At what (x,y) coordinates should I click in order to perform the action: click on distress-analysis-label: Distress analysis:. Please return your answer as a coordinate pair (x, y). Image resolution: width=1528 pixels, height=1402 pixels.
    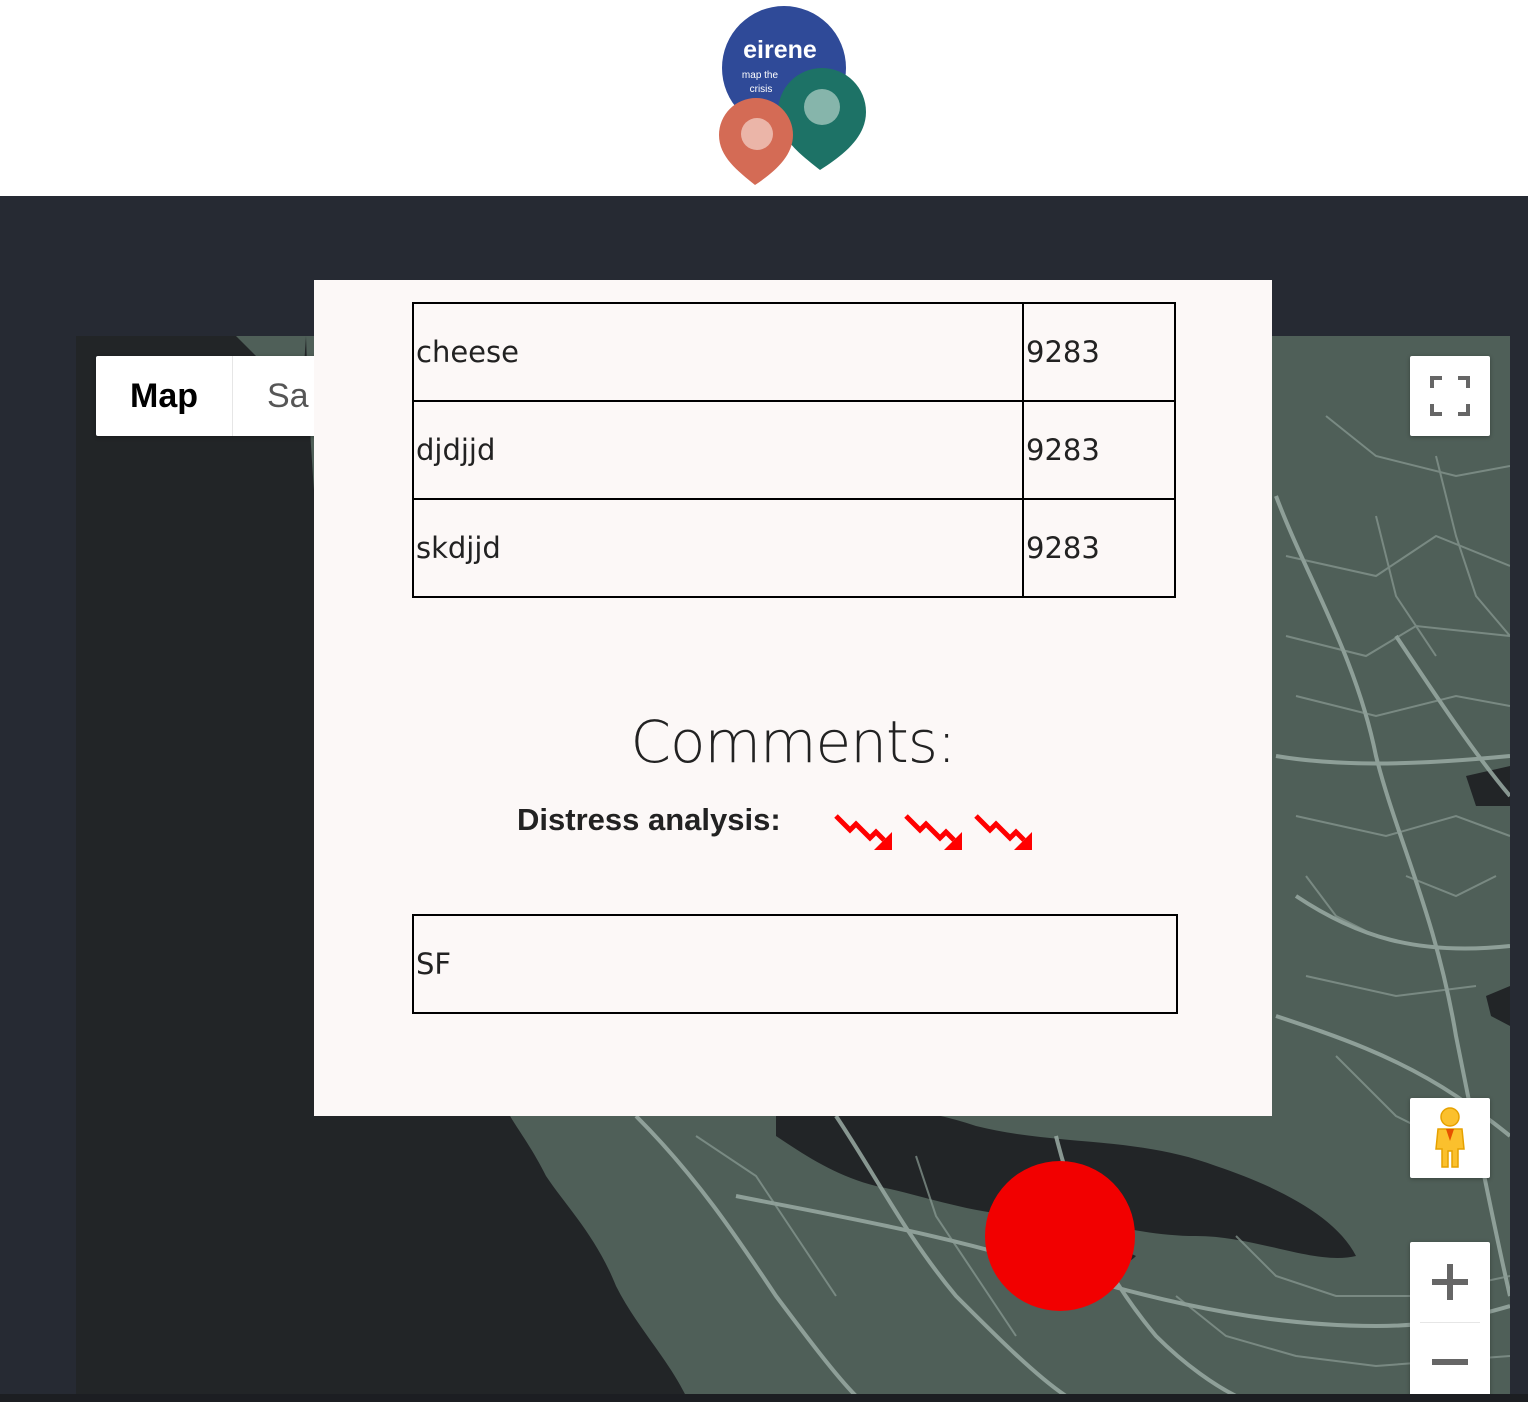
    Looking at the image, I should click on (649, 819).